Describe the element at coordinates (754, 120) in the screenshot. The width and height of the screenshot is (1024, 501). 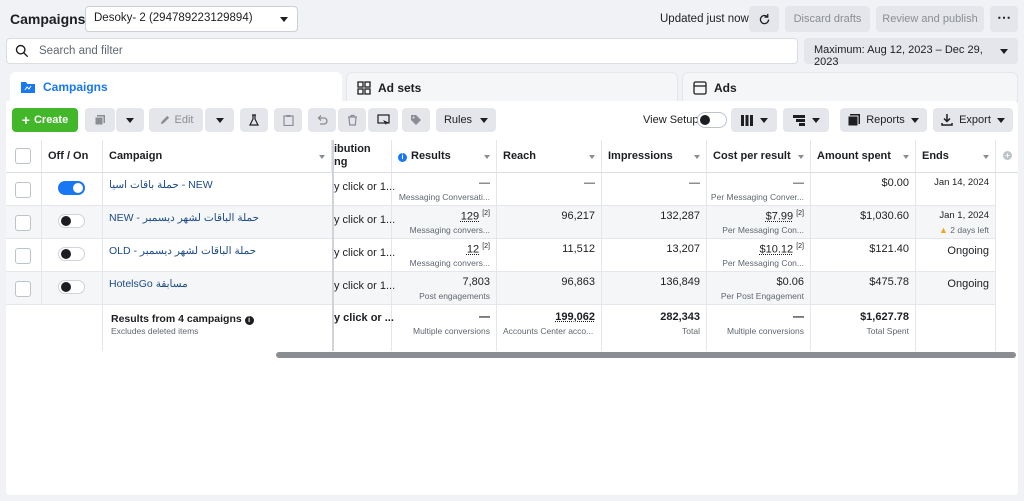
I see `columns-button` at that location.